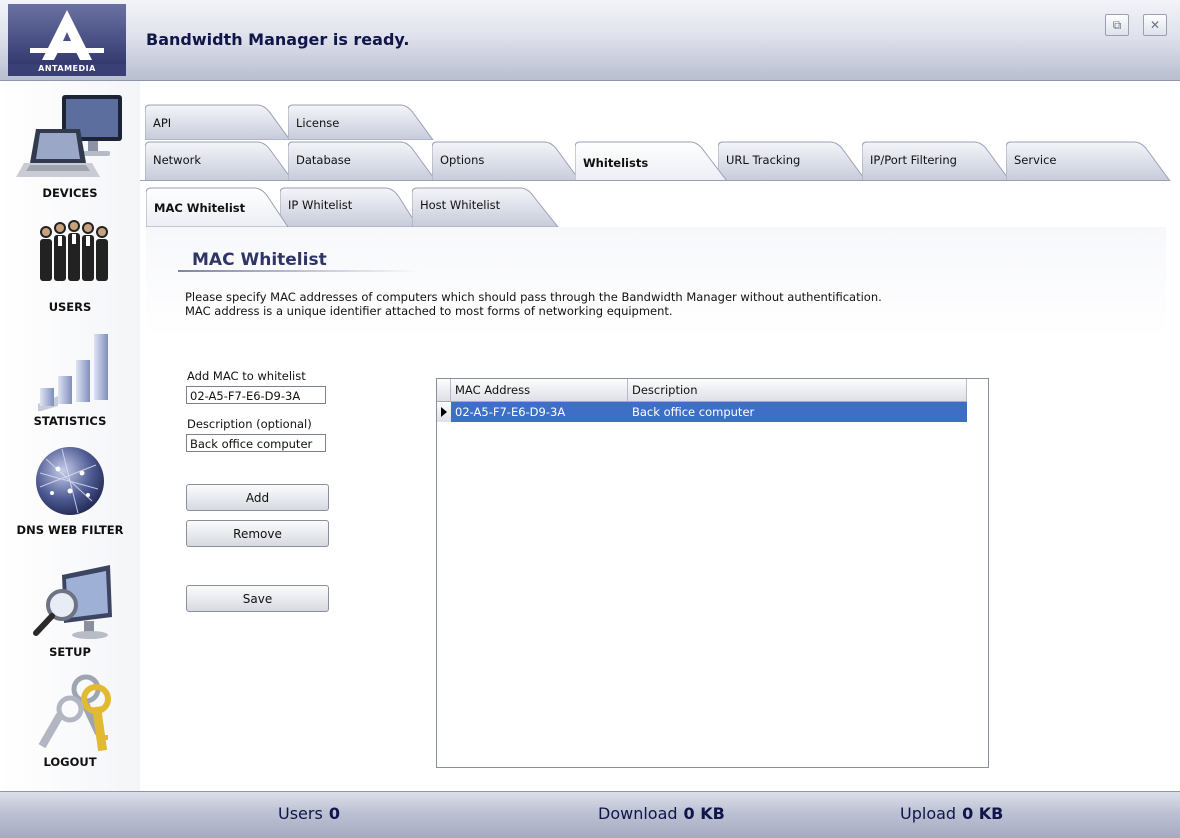  I want to click on logo-text: ANTAMEDIA, so click(67, 68).